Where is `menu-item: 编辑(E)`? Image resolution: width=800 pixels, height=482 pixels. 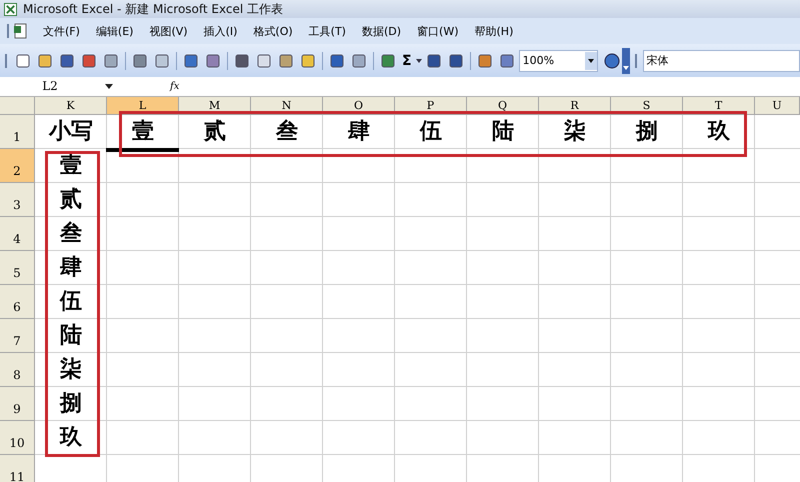 menu-item: 编辑(E) is located at coordinates (115, 31).